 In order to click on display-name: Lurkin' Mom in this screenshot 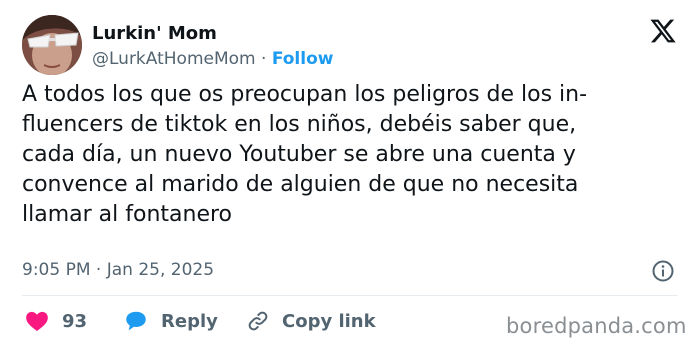, I will do `click(154, 34)`.